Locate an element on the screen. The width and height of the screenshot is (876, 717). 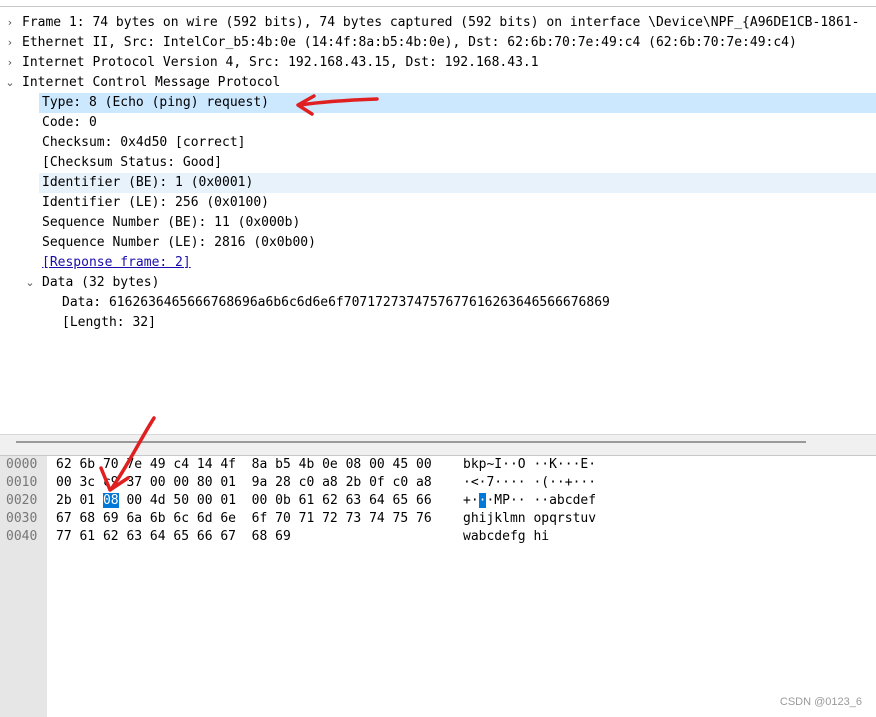
ascii-bytes-segment: bkp~I··O ··K···E· is located at coordinates (529, 464).